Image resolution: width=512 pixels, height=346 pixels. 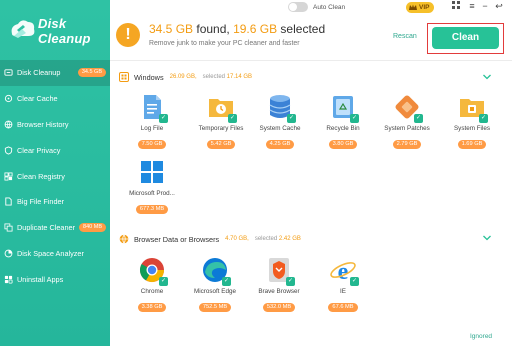 I want to click on shield-icon, so click(x=8, y=150).